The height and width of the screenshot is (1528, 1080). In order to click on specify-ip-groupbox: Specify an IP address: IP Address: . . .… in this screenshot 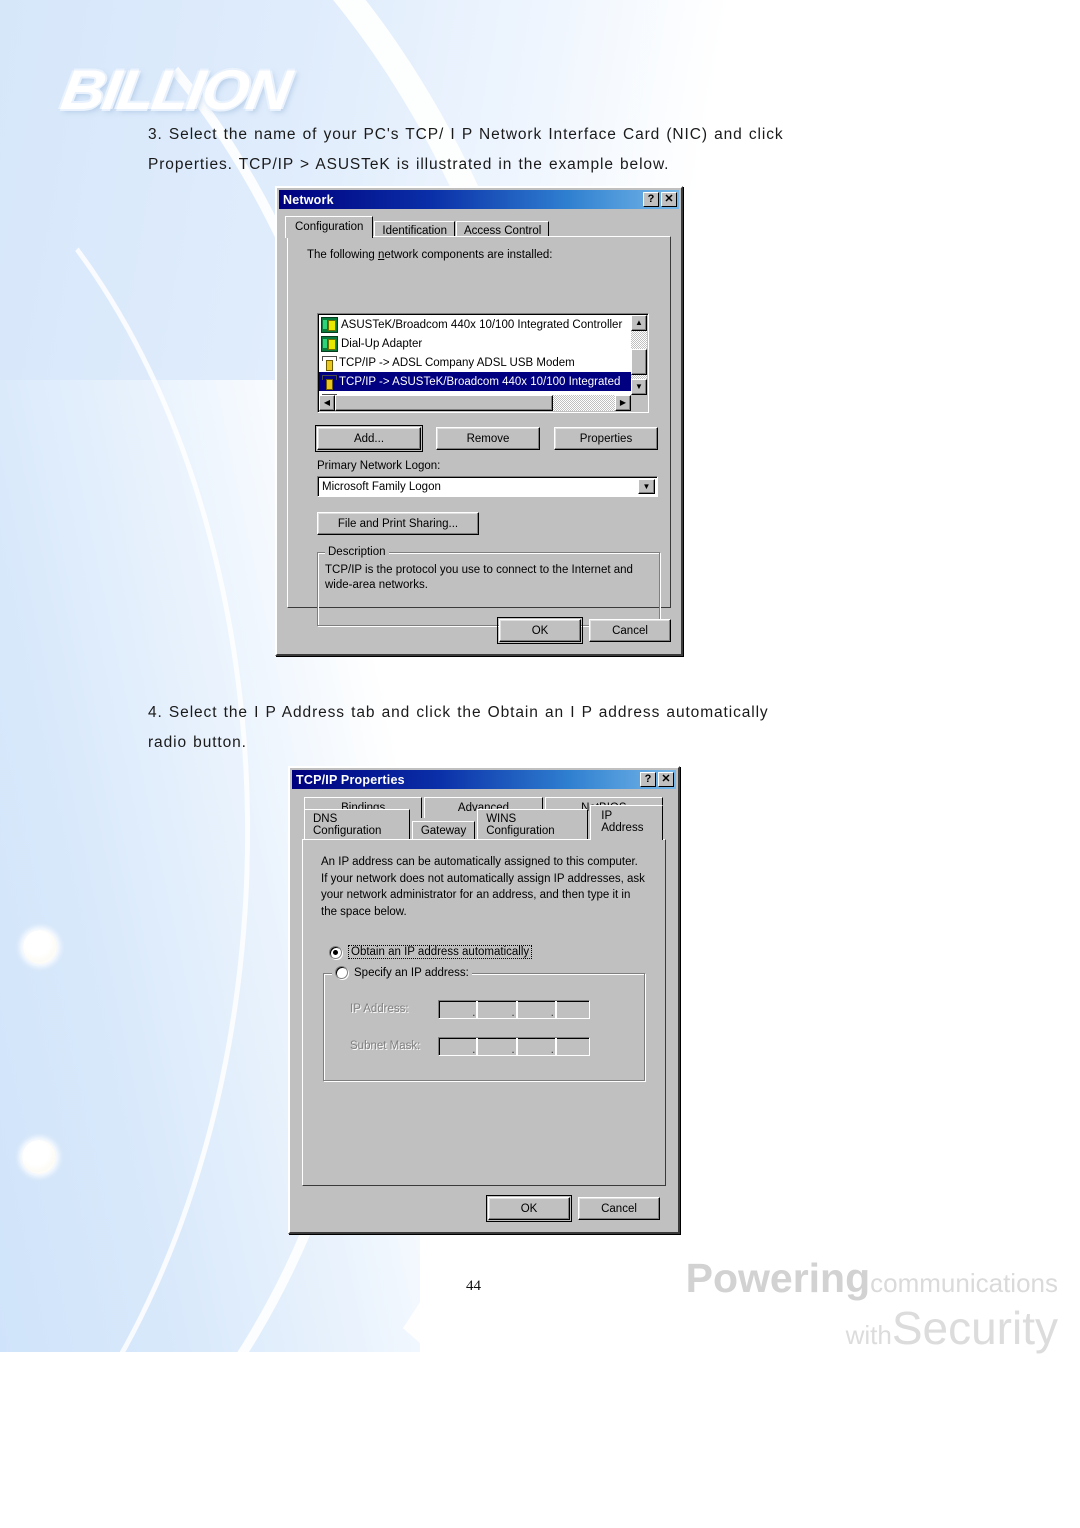, I will do `click(484, 1023)`.